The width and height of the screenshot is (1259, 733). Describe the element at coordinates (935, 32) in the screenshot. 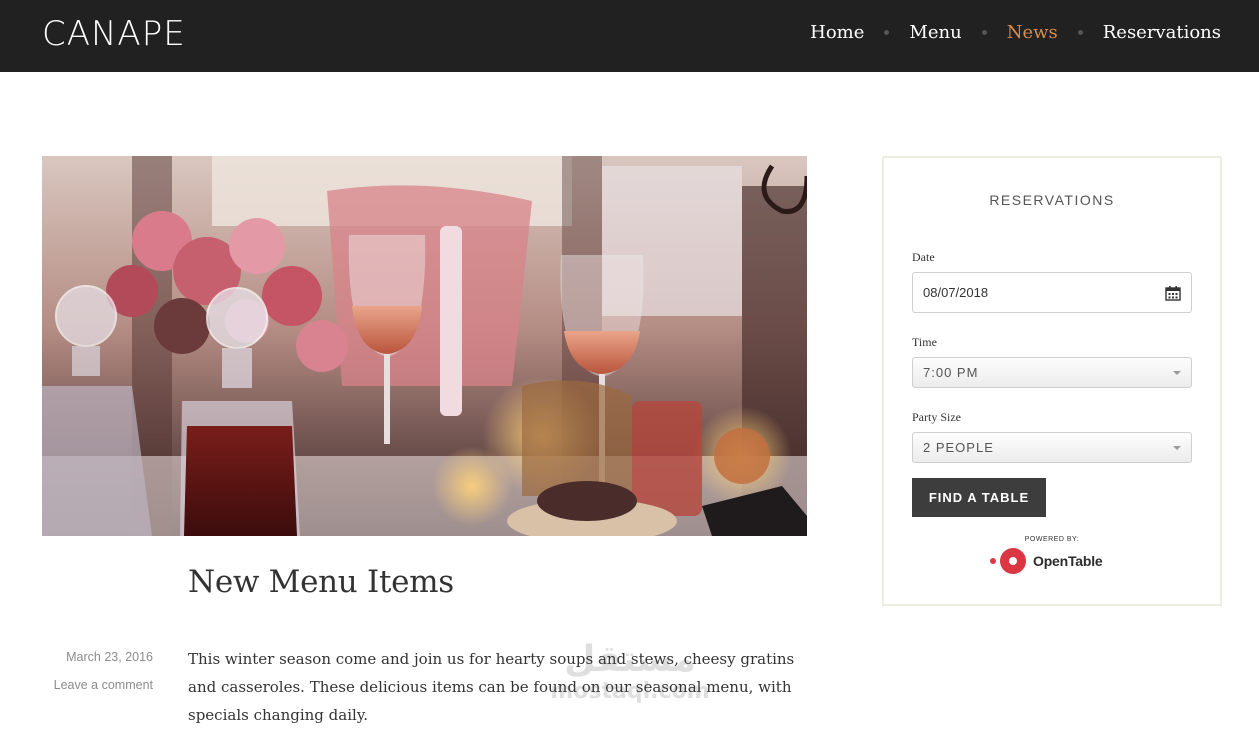

I see `nav-menu: Menu` at that location.